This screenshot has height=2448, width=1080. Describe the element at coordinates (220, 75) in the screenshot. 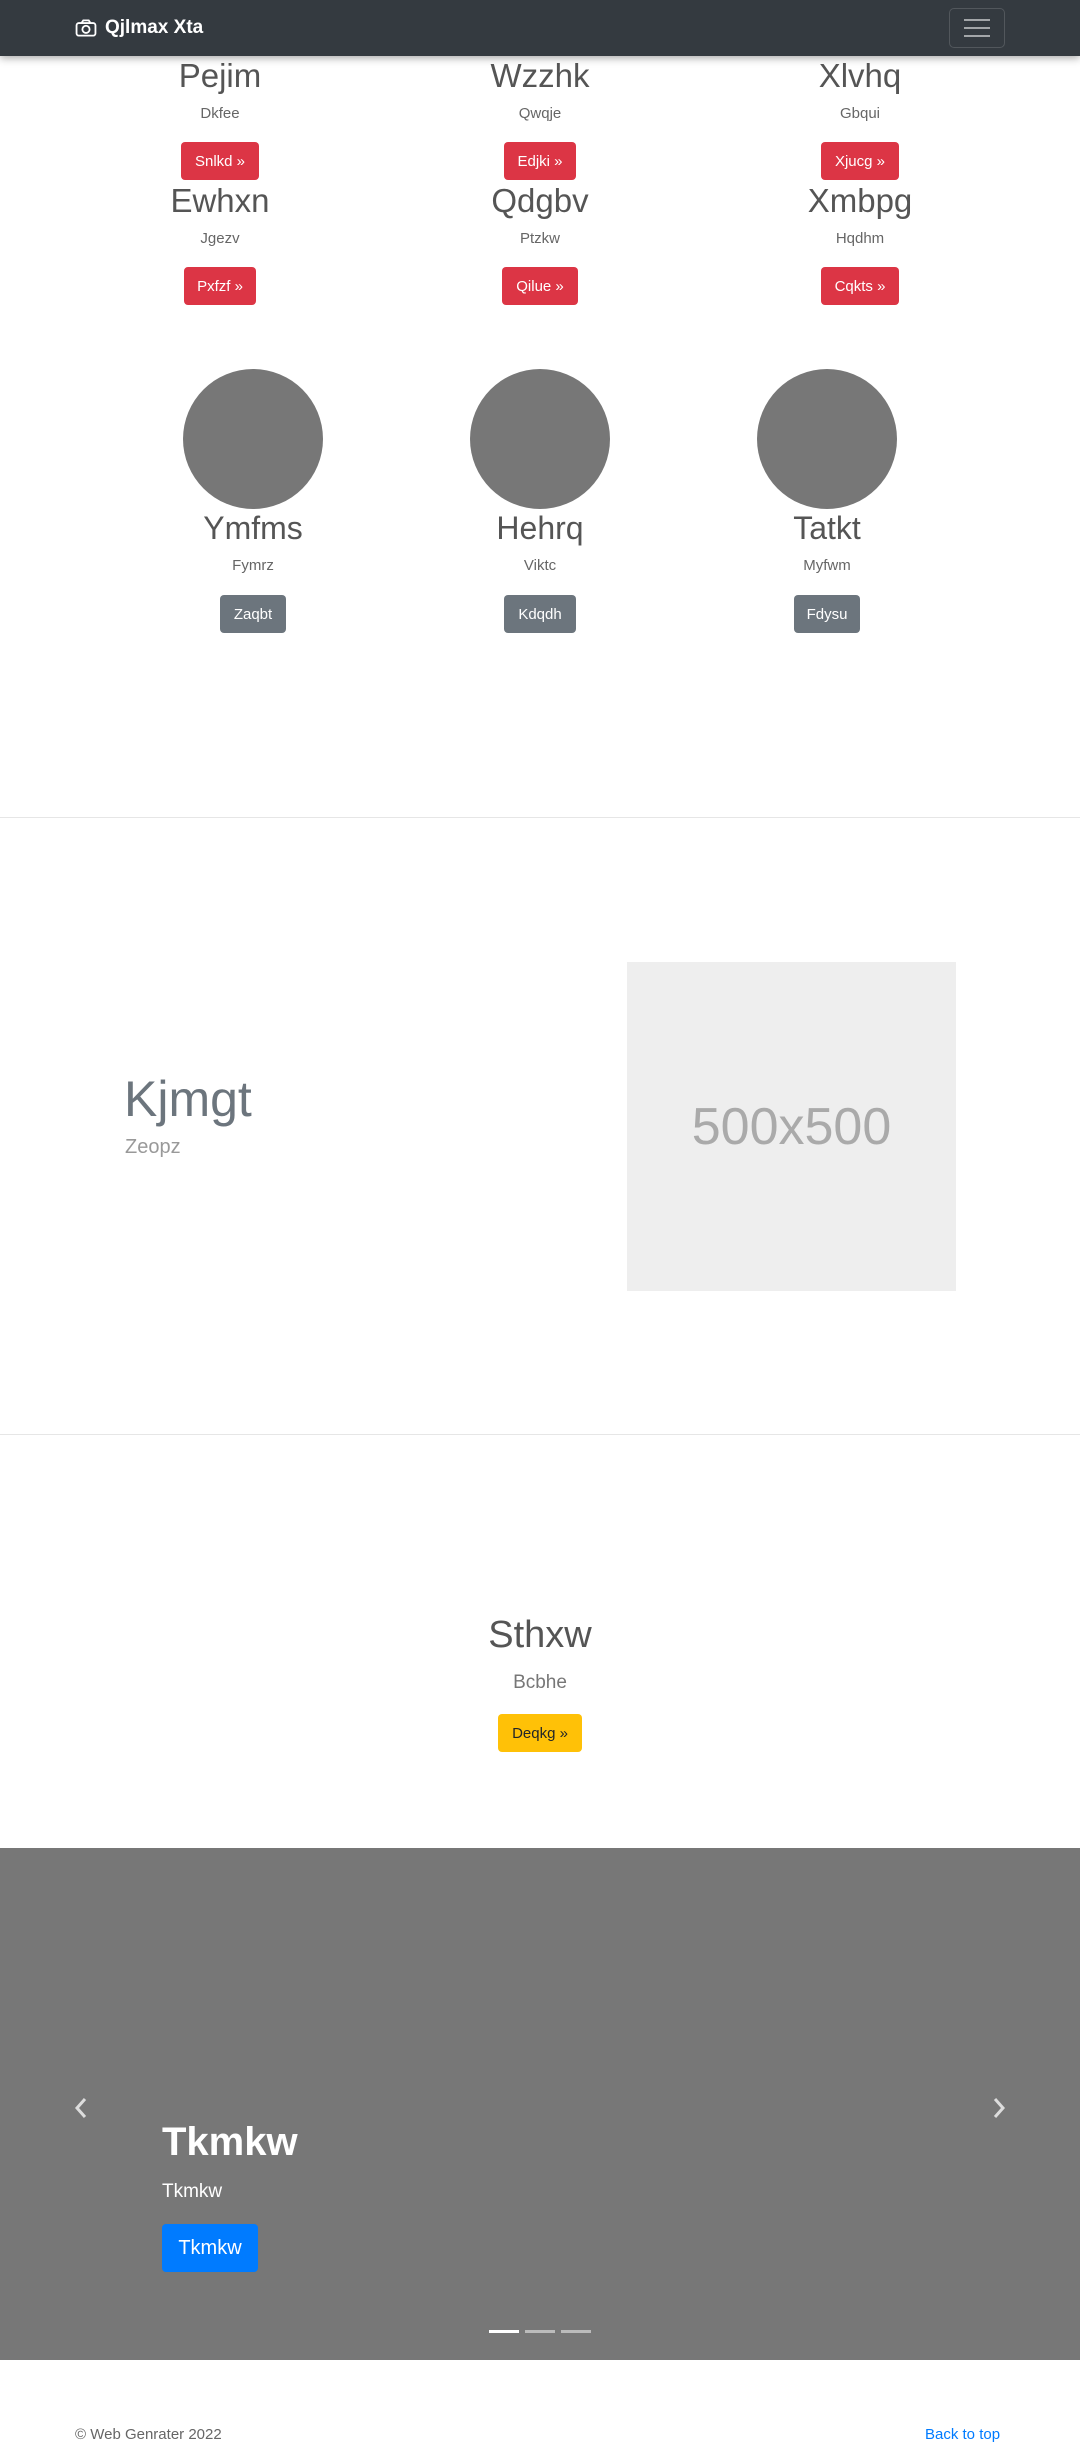

I see `feature-title: Pejim` at that location.